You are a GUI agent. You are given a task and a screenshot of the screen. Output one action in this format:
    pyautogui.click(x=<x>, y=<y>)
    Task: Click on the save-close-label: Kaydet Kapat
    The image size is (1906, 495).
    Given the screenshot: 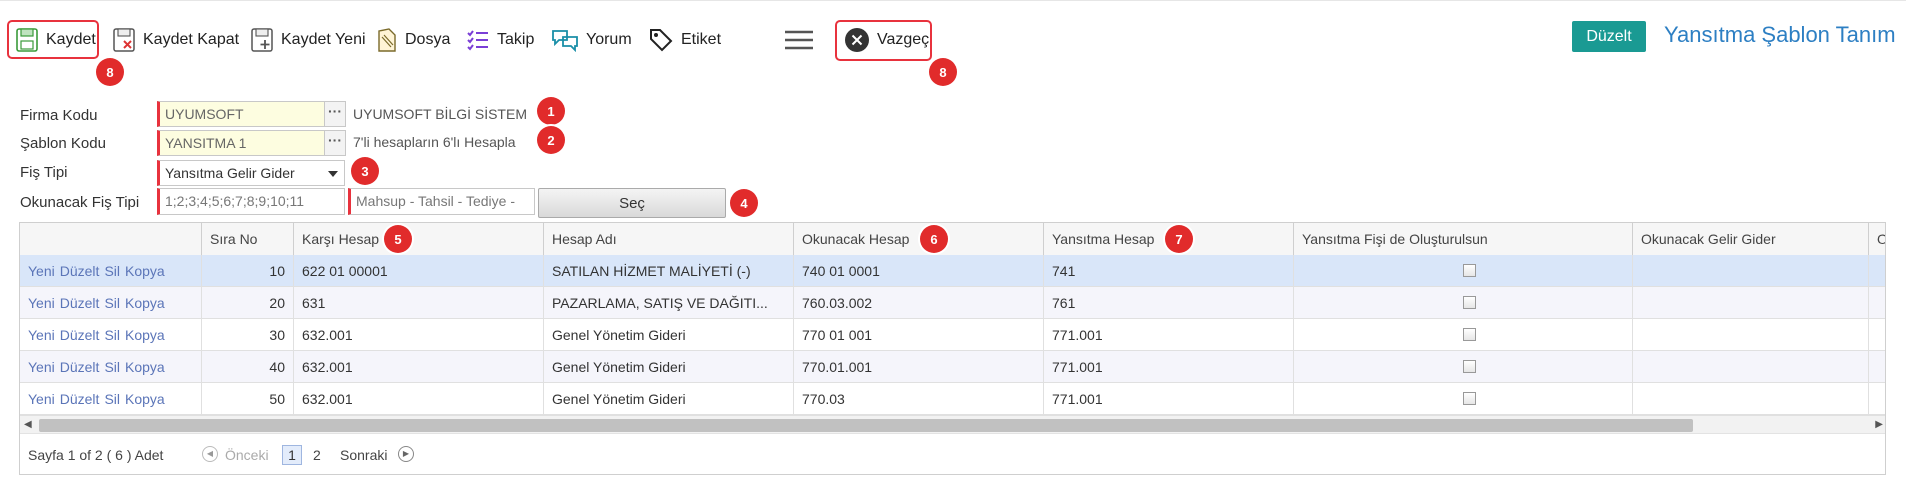 What is the action you would take?
    pyautogui.click(x=191, y=39)
    